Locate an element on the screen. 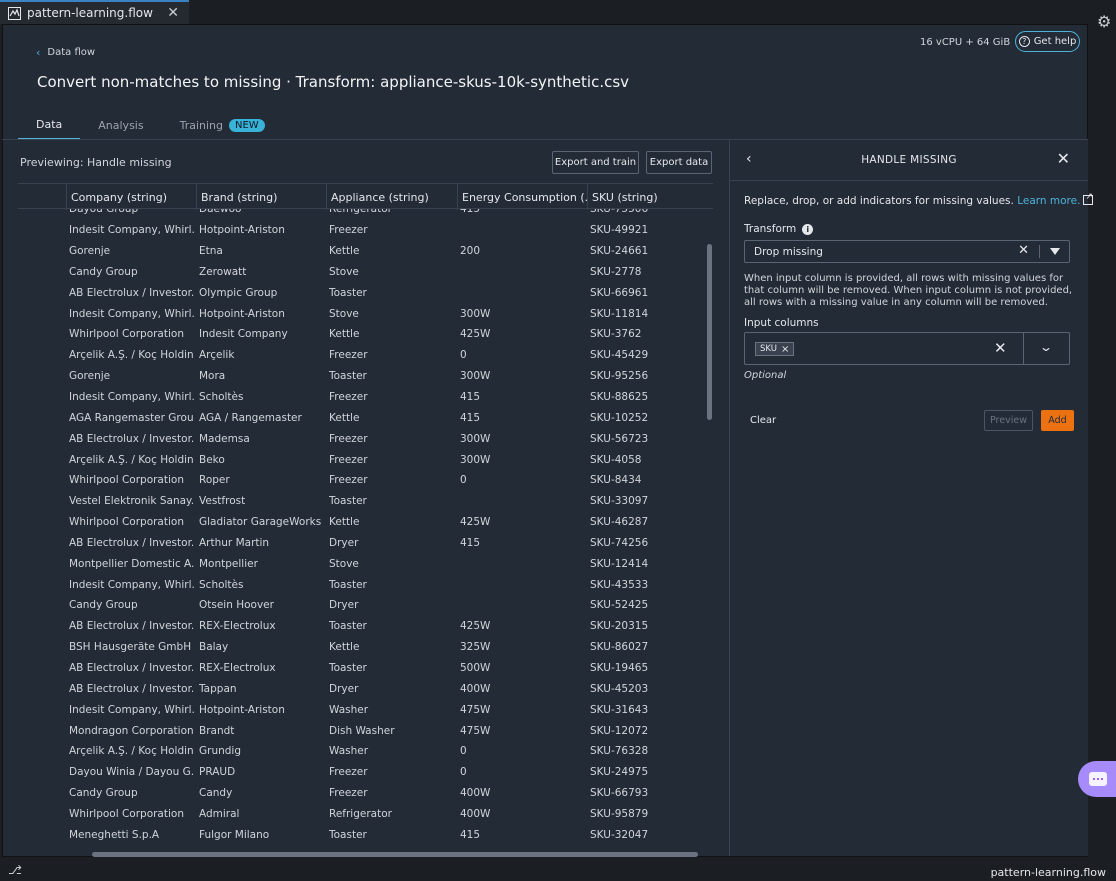 The image size is (1116, 881). close-icon: ✕ is located at coordinates (173, 13).